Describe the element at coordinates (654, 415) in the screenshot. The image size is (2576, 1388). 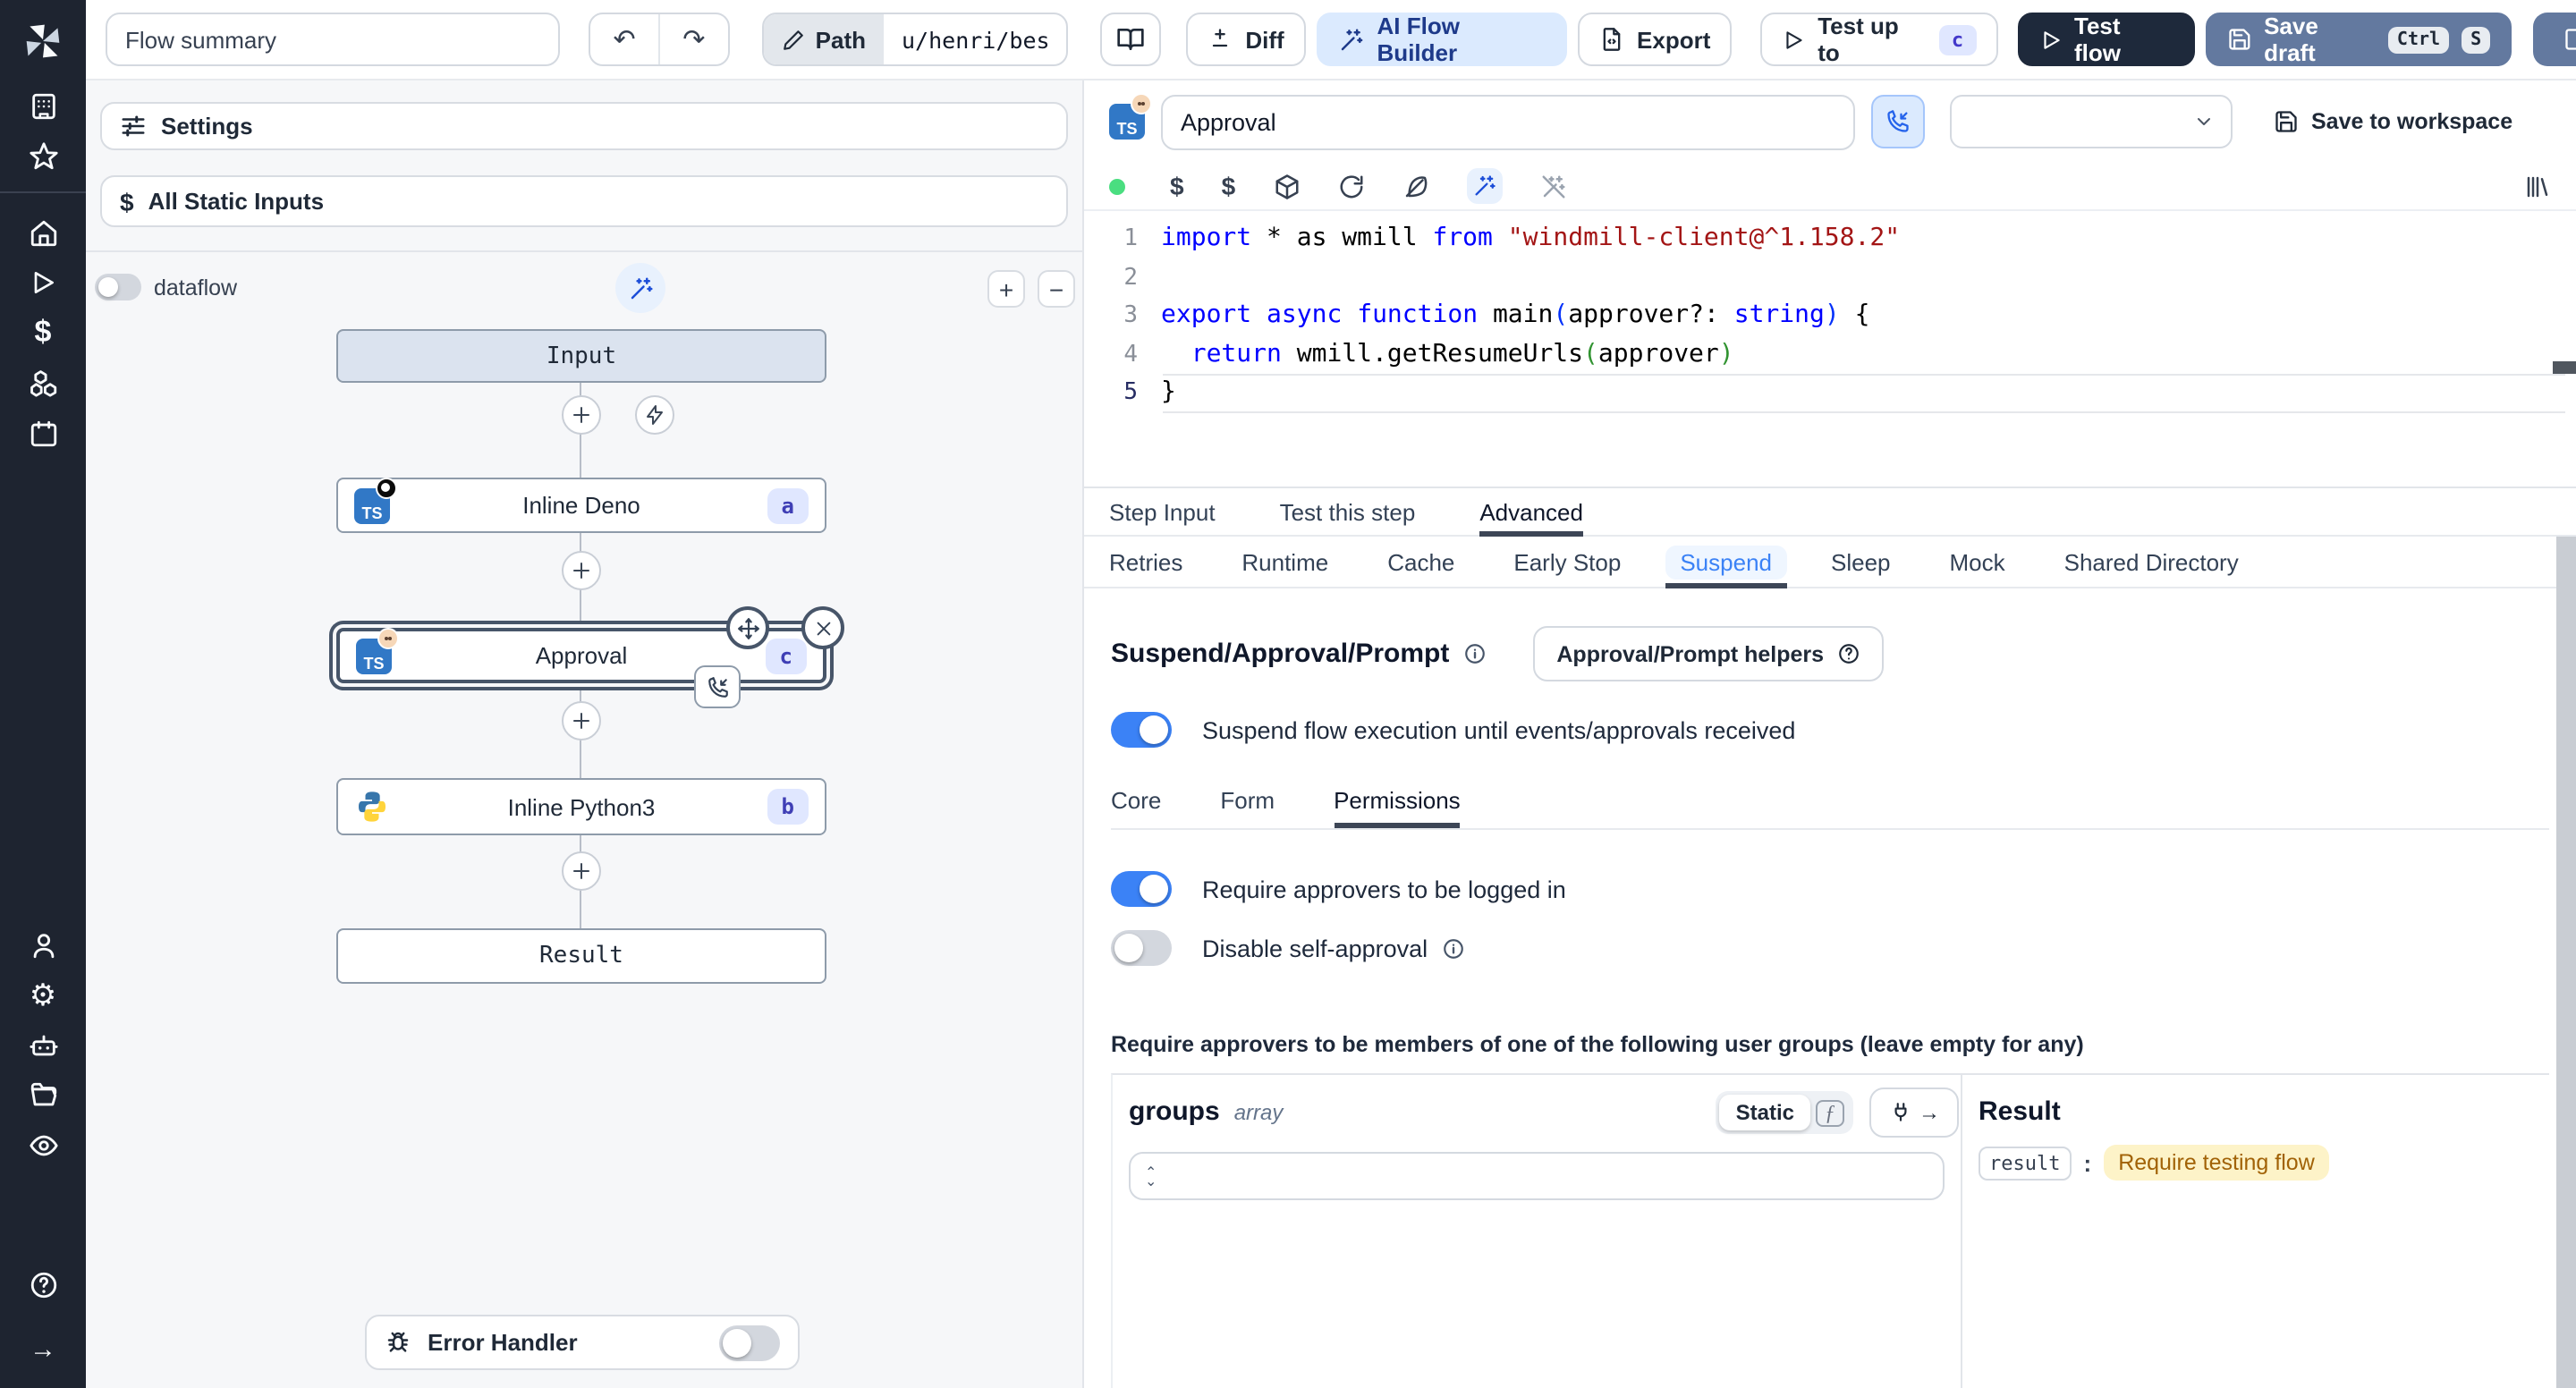
I see `insert-trigger-button` at that location.